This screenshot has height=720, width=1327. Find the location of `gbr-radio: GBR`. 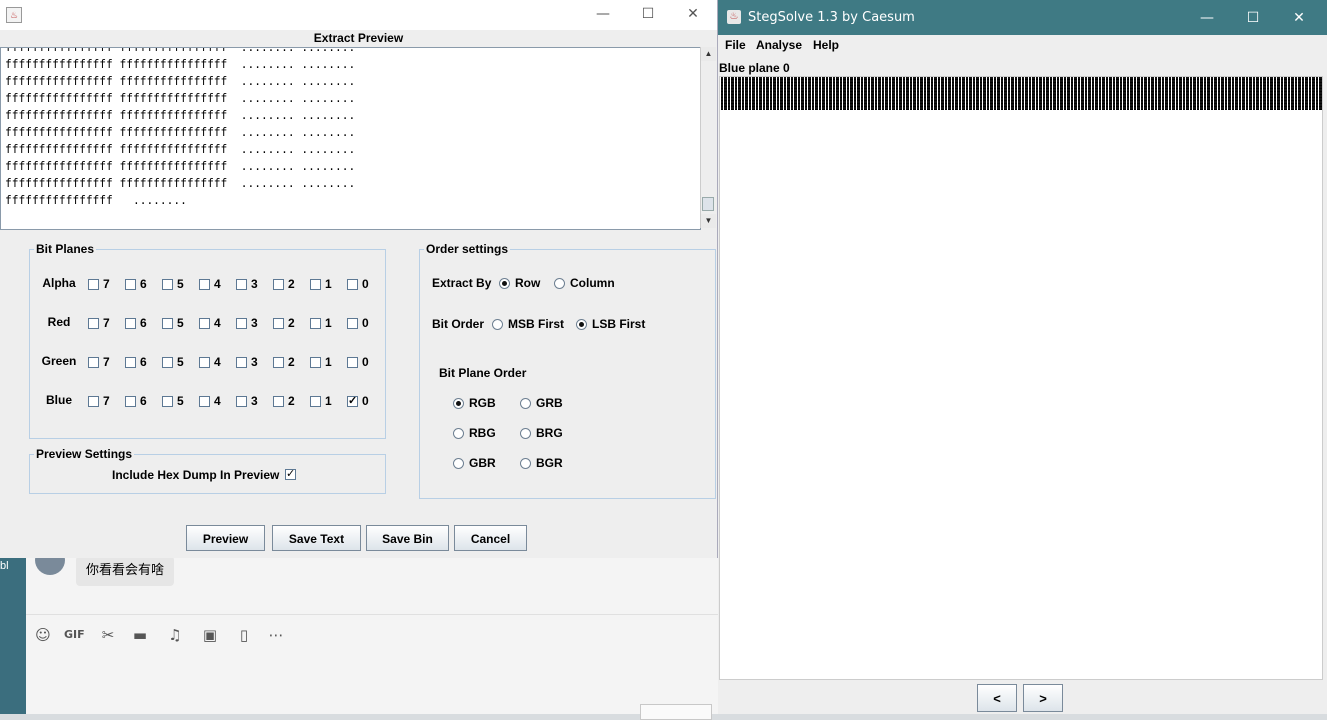

gbr-radio: GBR is located at coordinates (474, 463).